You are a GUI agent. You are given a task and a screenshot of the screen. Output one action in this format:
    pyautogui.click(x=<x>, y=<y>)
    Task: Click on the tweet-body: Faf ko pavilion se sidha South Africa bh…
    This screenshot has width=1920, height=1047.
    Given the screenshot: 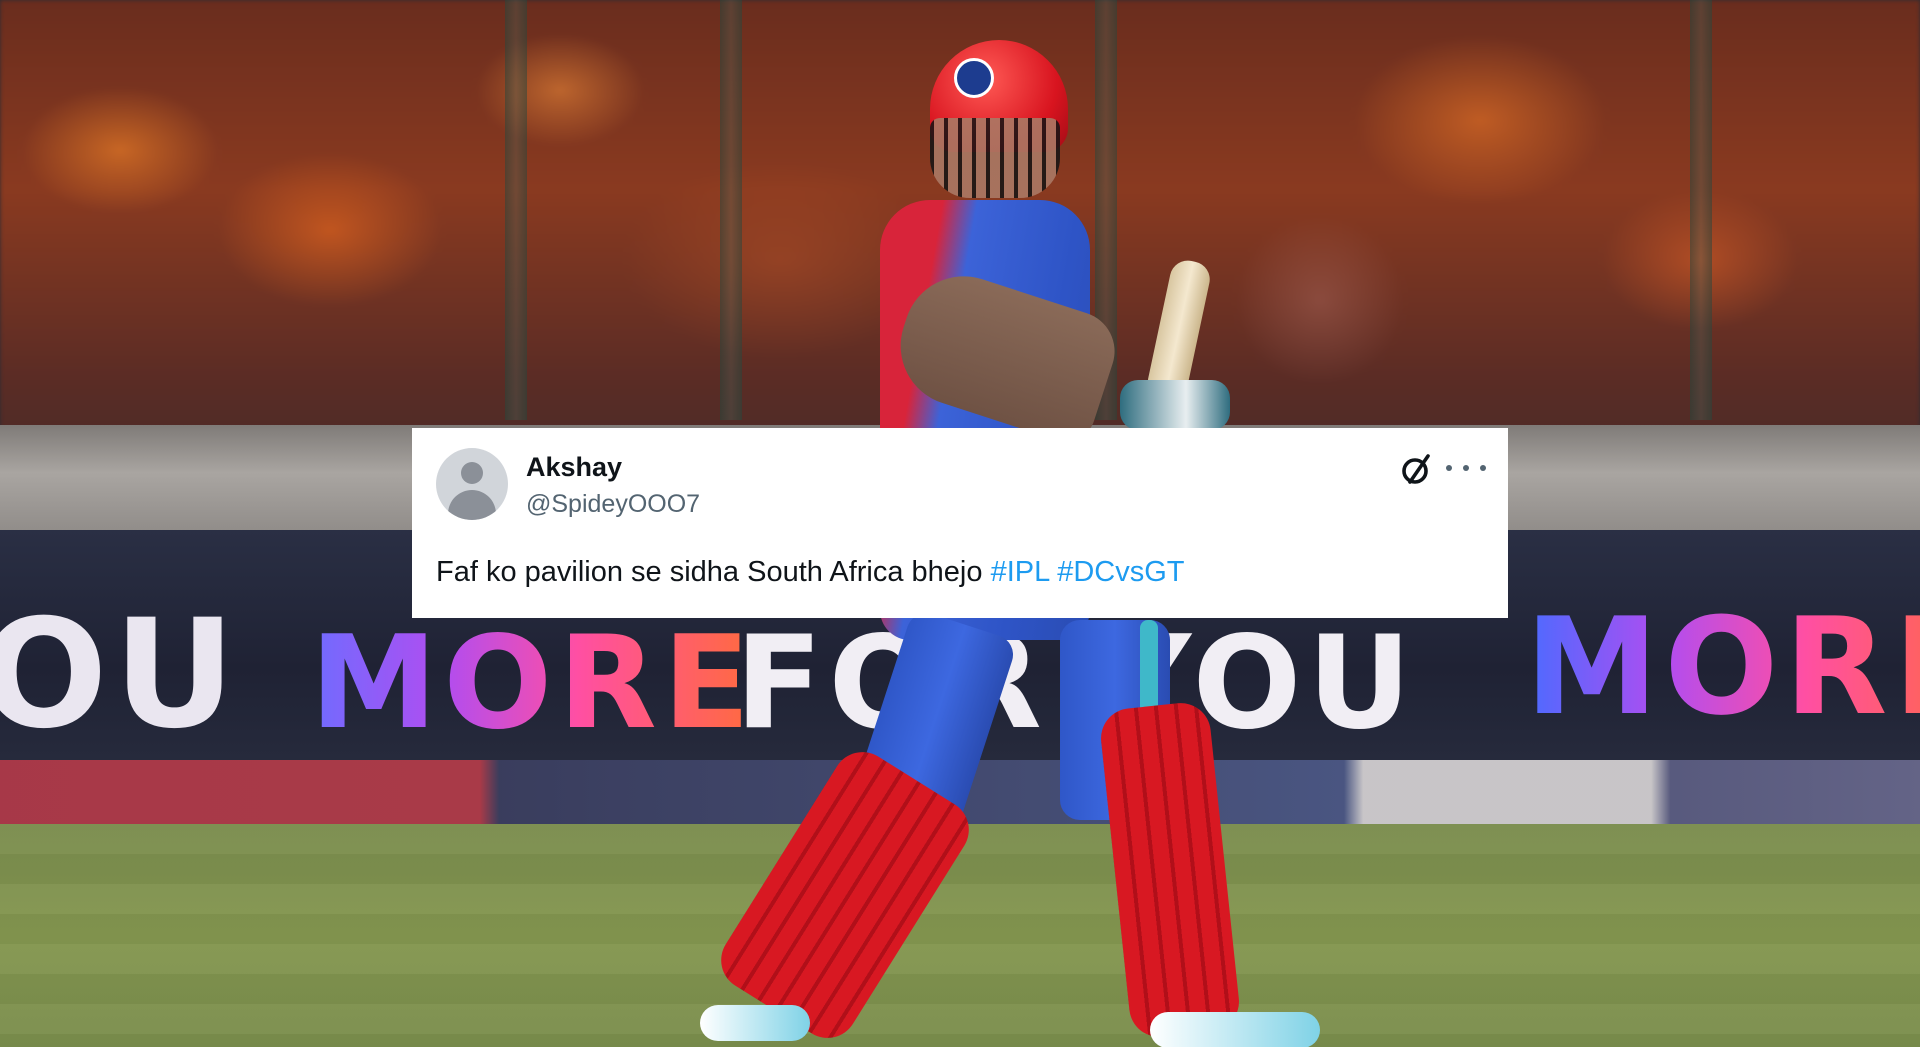 What is the action you would take?
    pyautogui.click(x=709, y=572)
    